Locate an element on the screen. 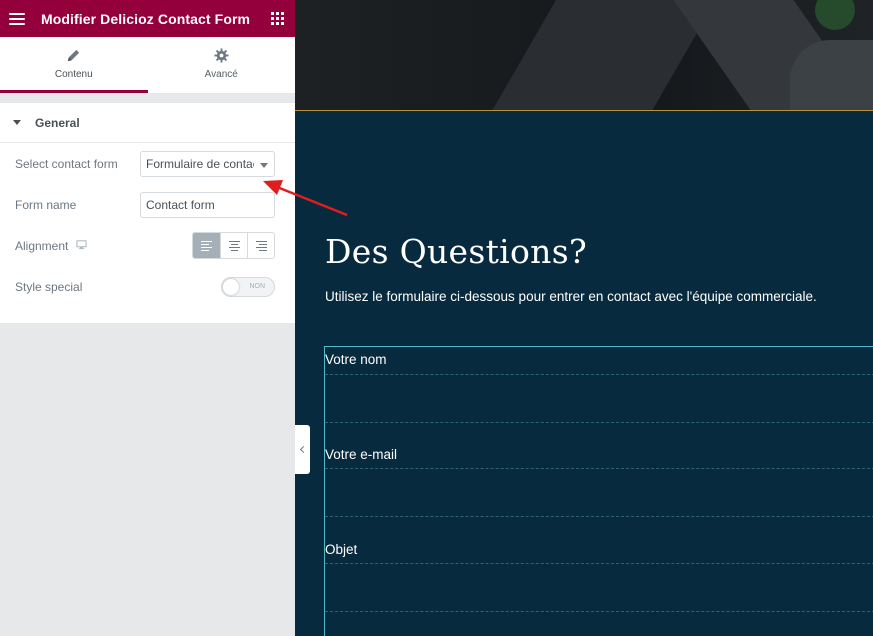  email-input-bottom is located at coordinates (599, 516).